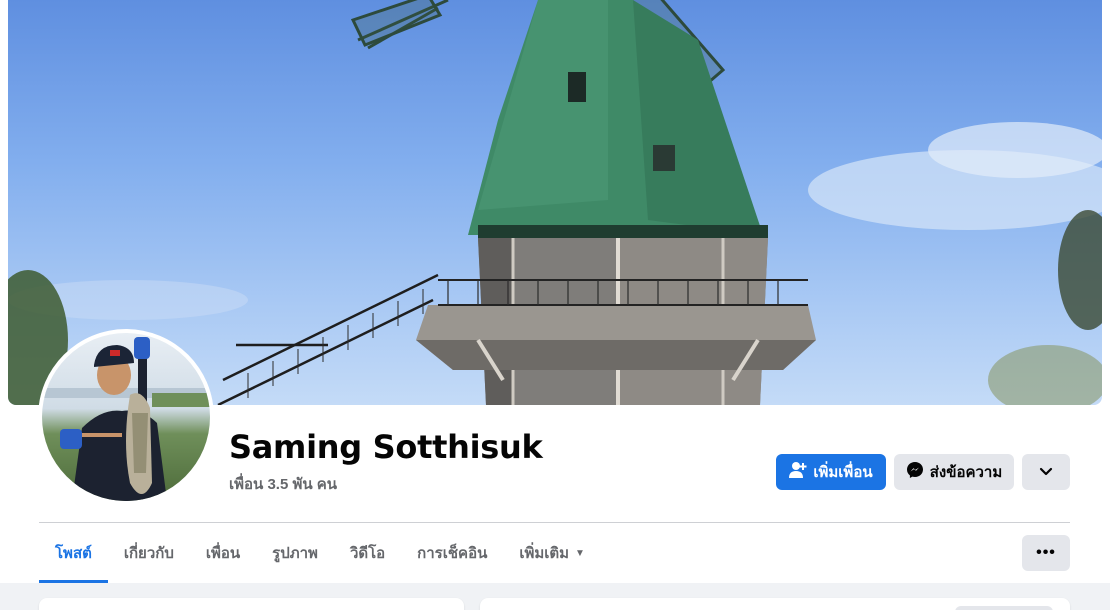 This screenshot has width=1110, height=610. What do you see at coordinates (915, 472) in the screenshot?
I see `messenger-icon` at bounding box center [915, 472].